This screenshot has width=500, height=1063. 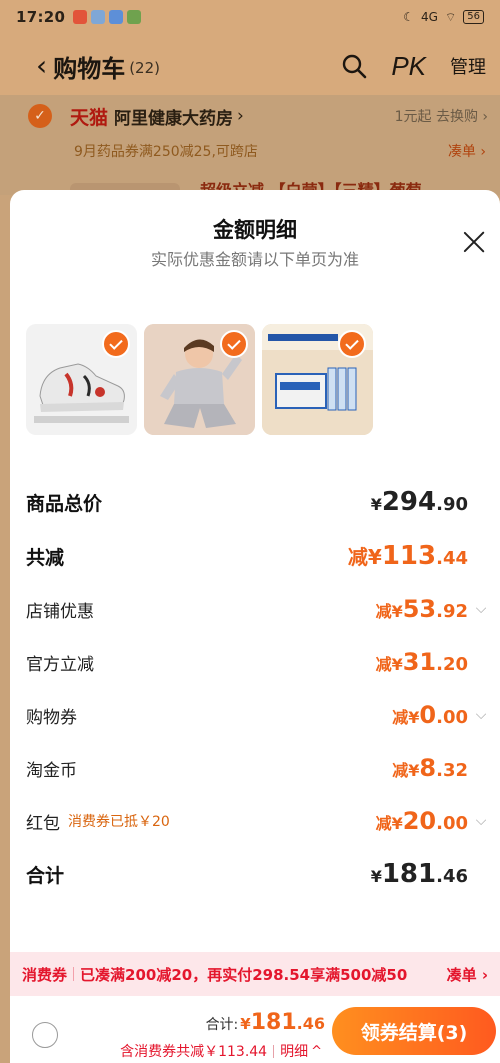 I want to click on exchange-link: 1元起 去换购 ›, so click(x=441, y=116).